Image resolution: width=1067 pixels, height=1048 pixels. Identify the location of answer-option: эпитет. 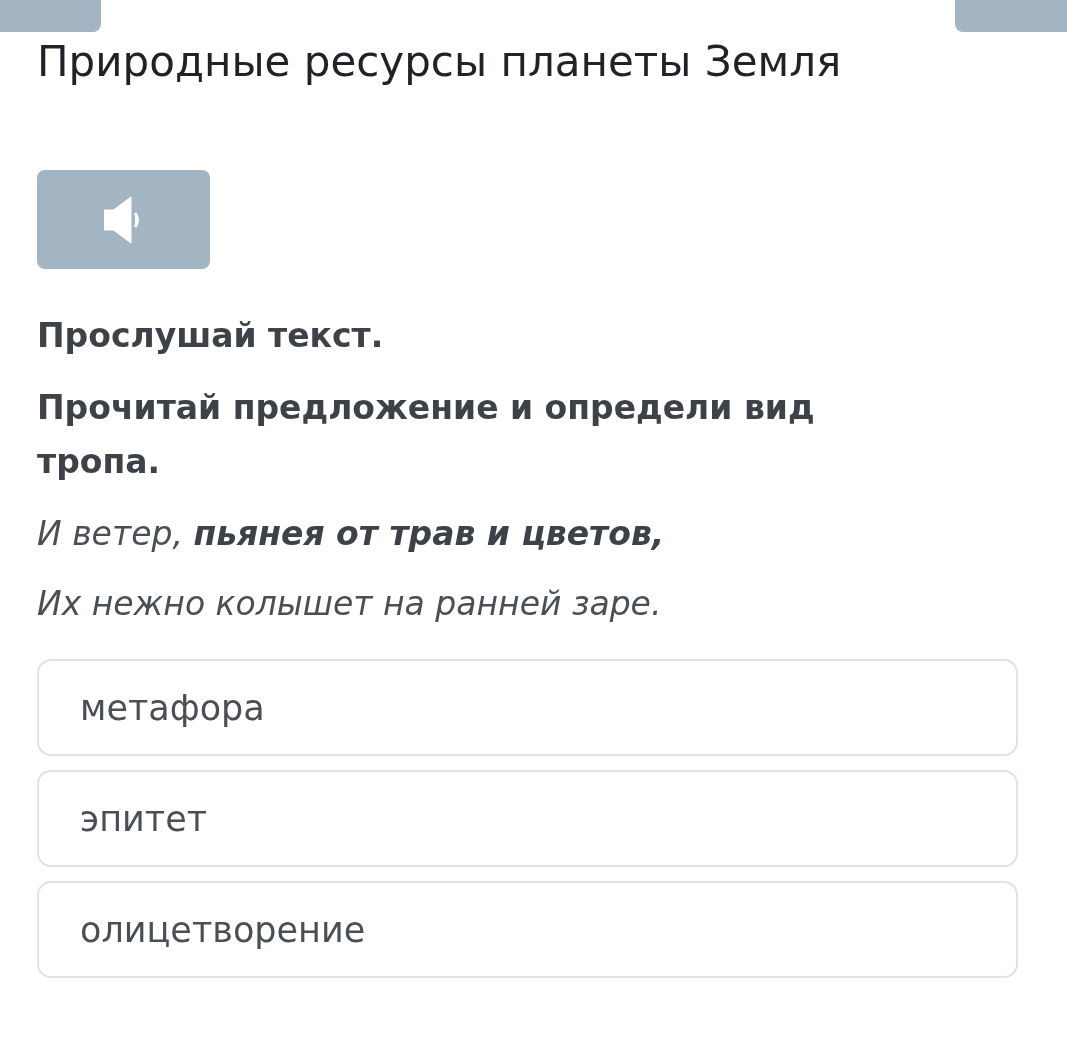
(527, 818).